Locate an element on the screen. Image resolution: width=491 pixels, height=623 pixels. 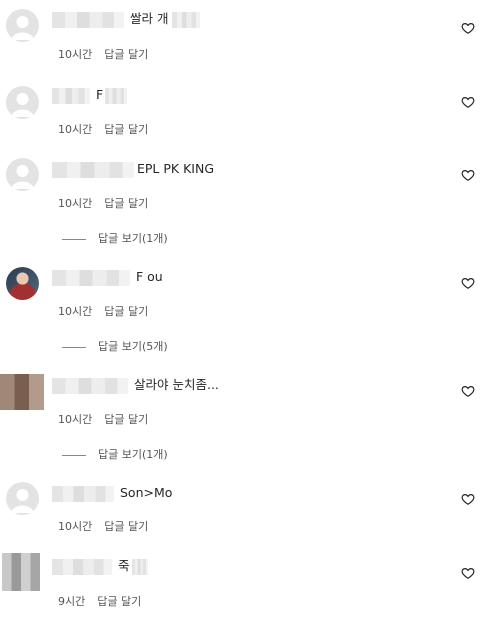
comment-text: EPL PK KING is located at coordinates (176, 168).